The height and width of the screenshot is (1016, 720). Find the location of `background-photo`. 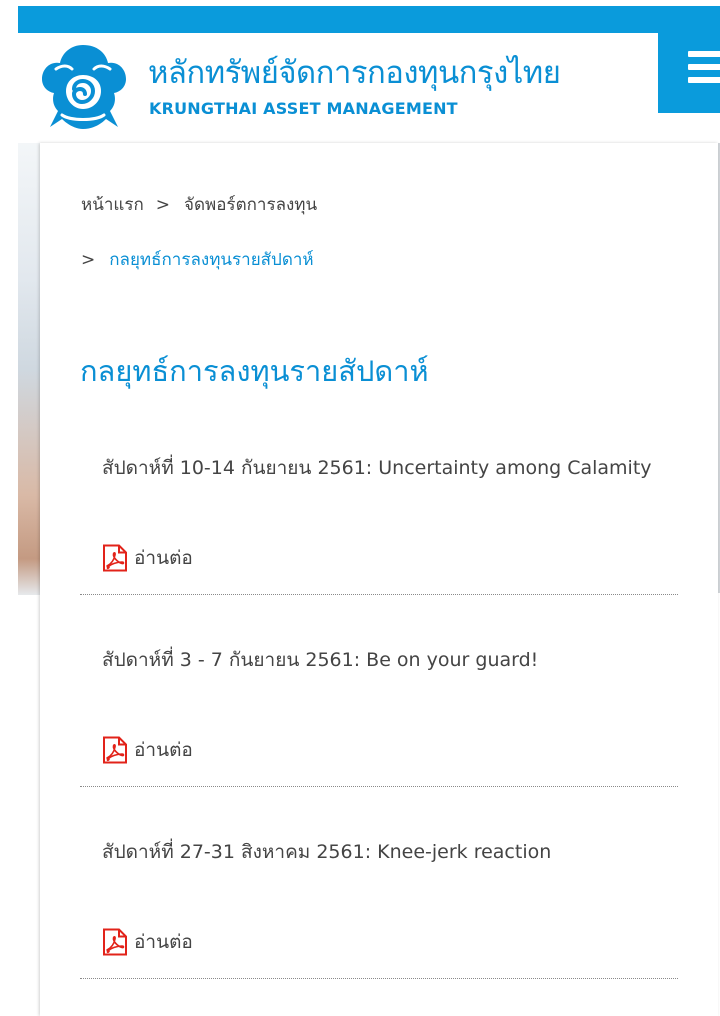

background-photo is located at coordinates (29, 369).